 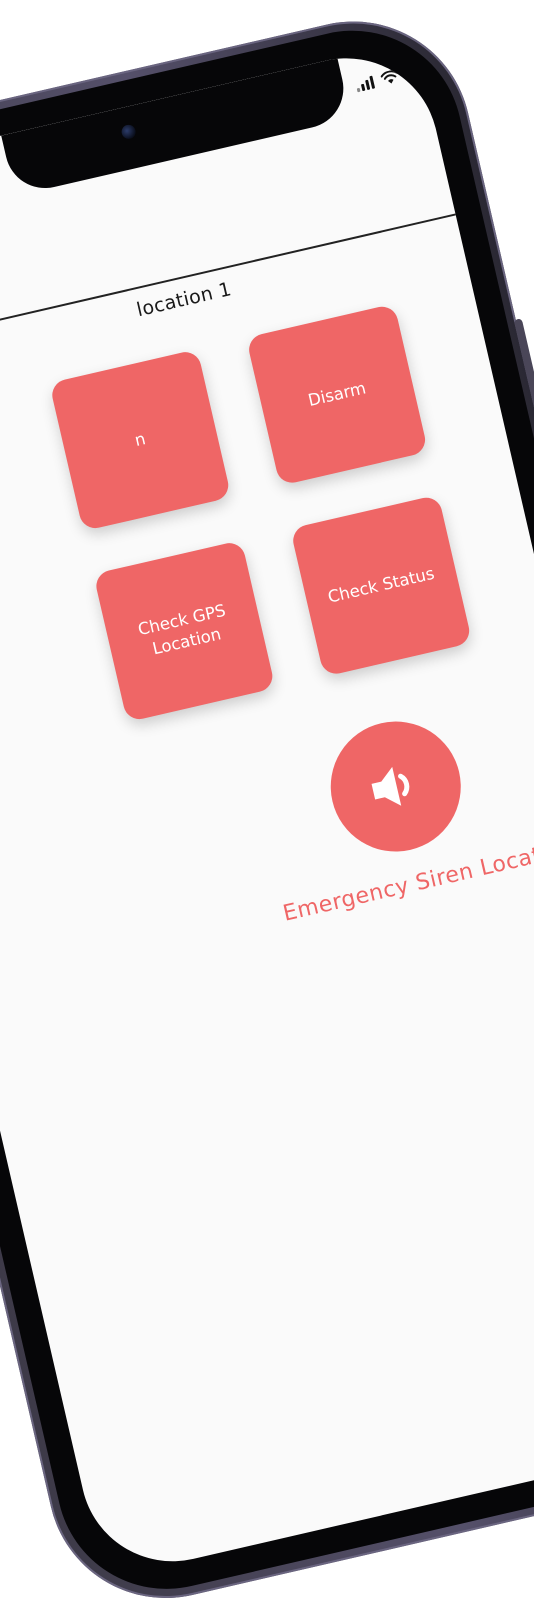 I want to click on emergency-siren-button, so click(x=395, y=786).